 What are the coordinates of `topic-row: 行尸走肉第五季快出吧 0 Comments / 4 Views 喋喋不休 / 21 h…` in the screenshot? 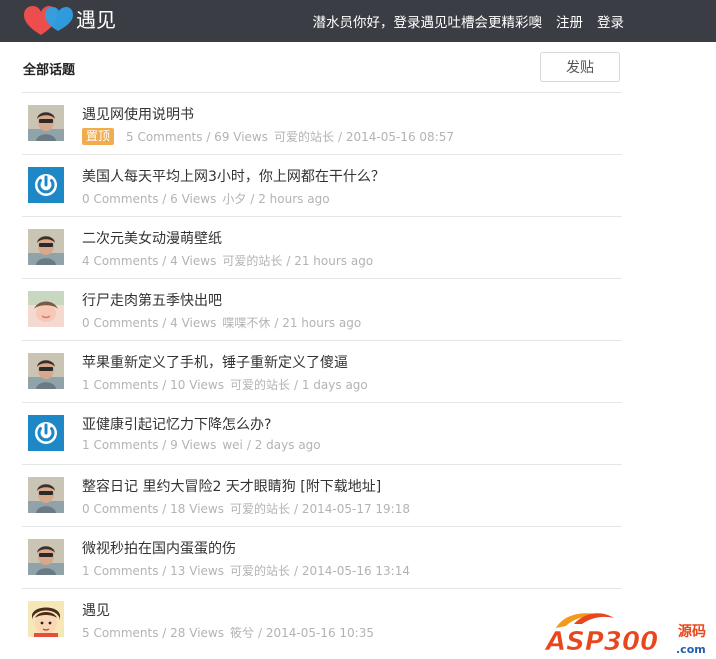 It's located at (322, 309).